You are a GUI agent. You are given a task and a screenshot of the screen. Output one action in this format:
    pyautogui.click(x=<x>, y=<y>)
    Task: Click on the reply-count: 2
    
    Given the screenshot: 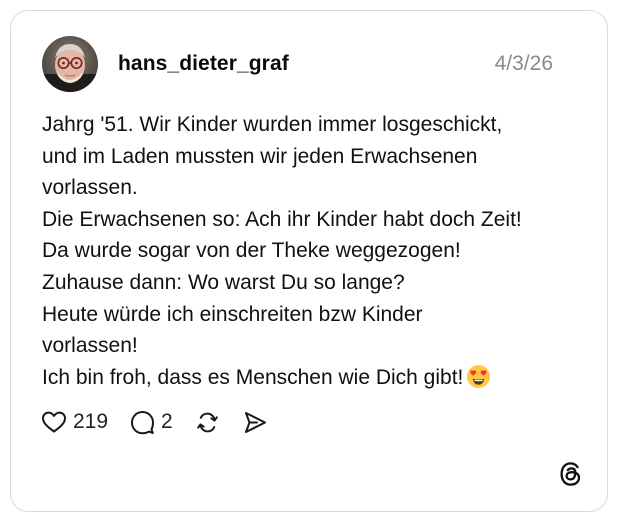 What is the action you would take?
    pyautogui.click(x=167, y=421)
    